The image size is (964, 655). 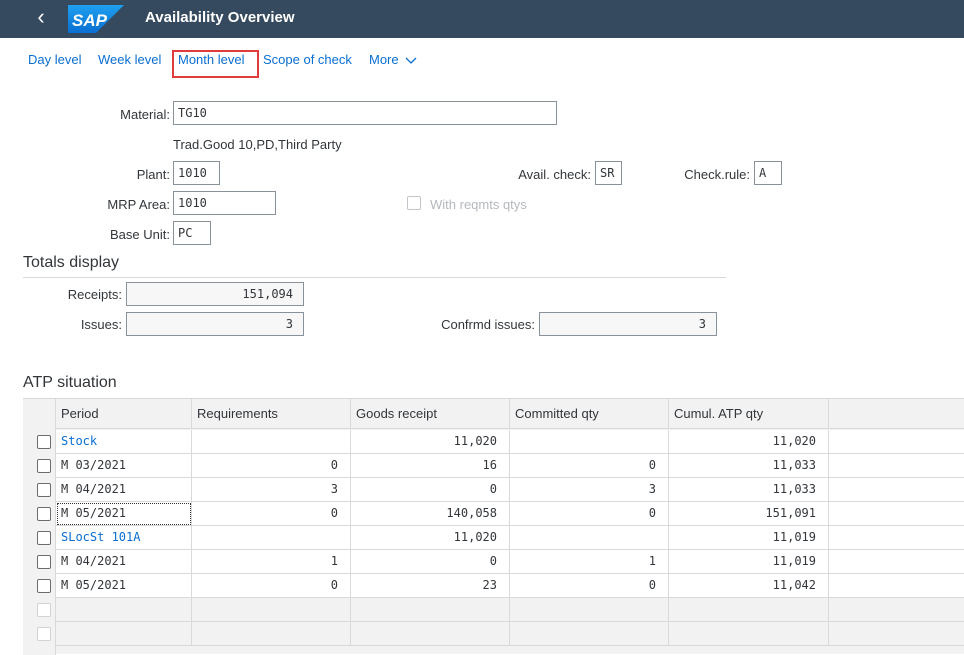 What do you see at coordinates (589, 414) in the screenshot?
I see `col-header-committed-qty: Committed qty` at bounding box center [589, 414].